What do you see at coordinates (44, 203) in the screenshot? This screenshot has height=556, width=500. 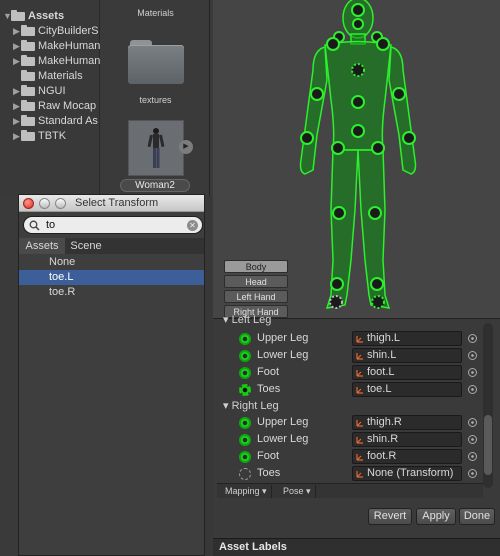 I see `minimize-window-icon` at bounding box center [44, 203].